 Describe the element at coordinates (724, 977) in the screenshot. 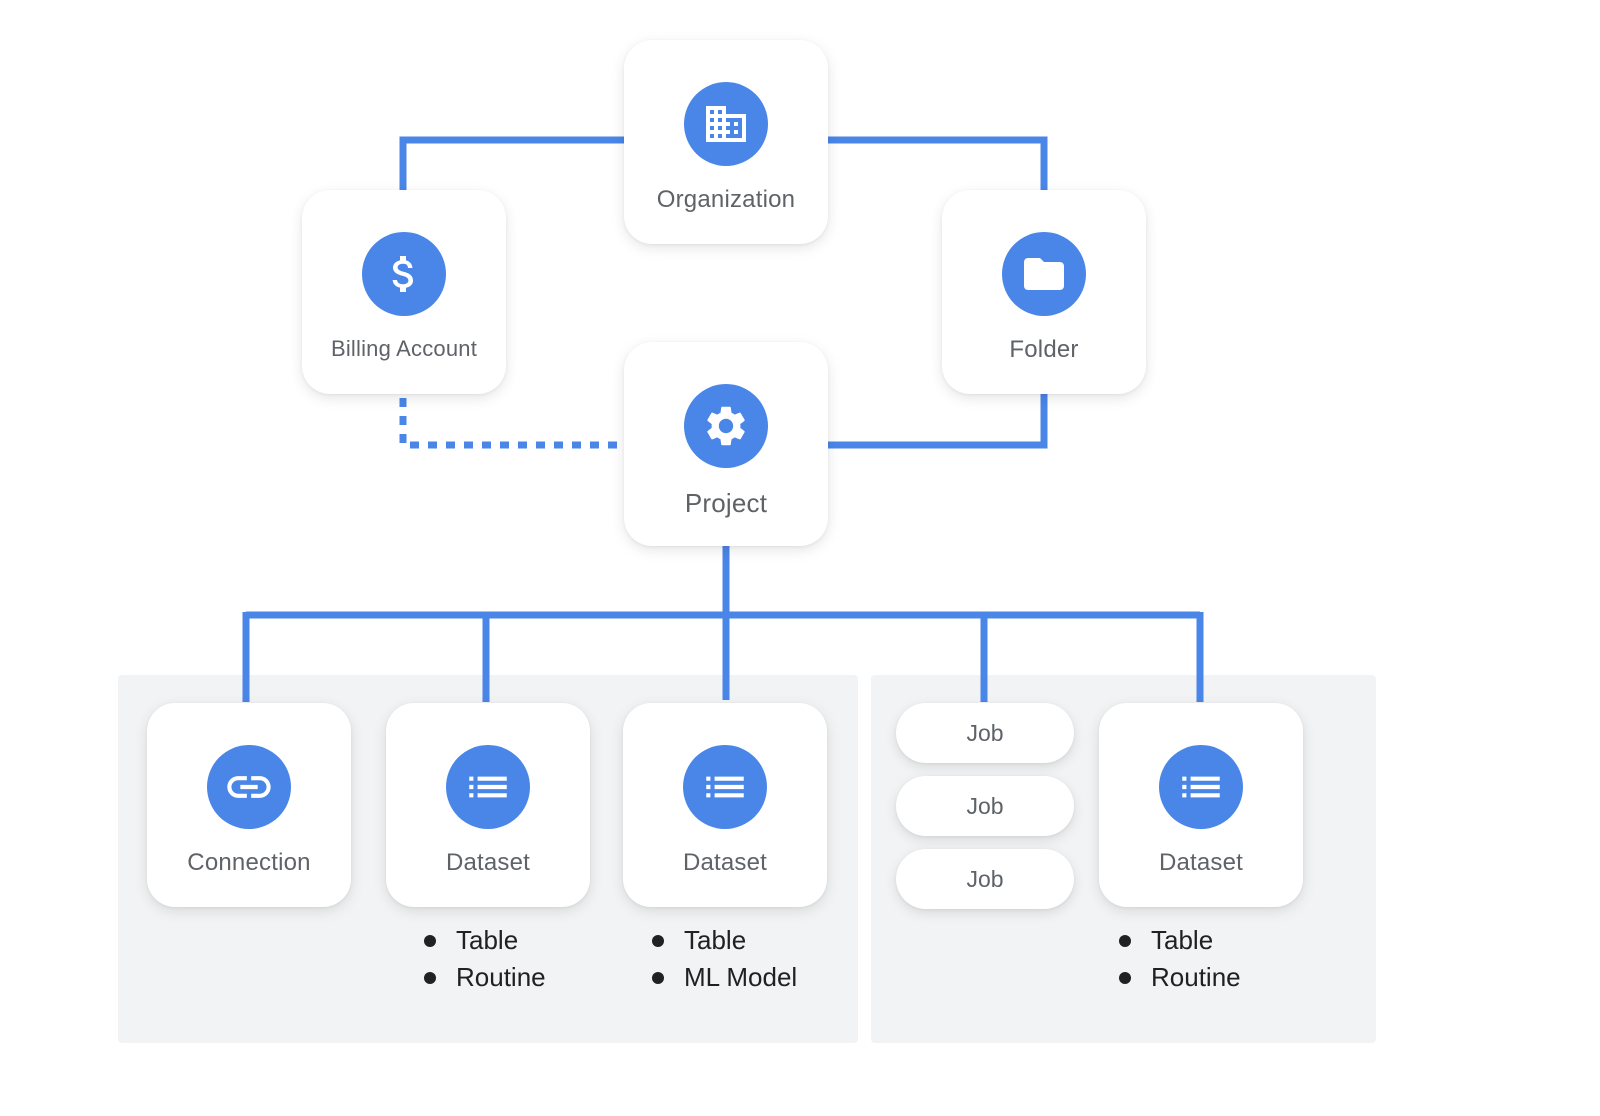

I see `list-item: ML Model` at that location.